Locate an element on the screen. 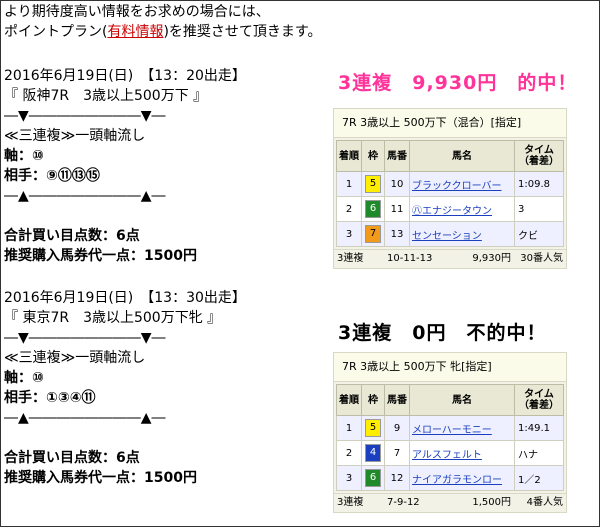 This screenshot has width=600, height=527. table-row: 1 5 10 ブラッククローバー 1:09.8 is located at coordinates (450, 184).